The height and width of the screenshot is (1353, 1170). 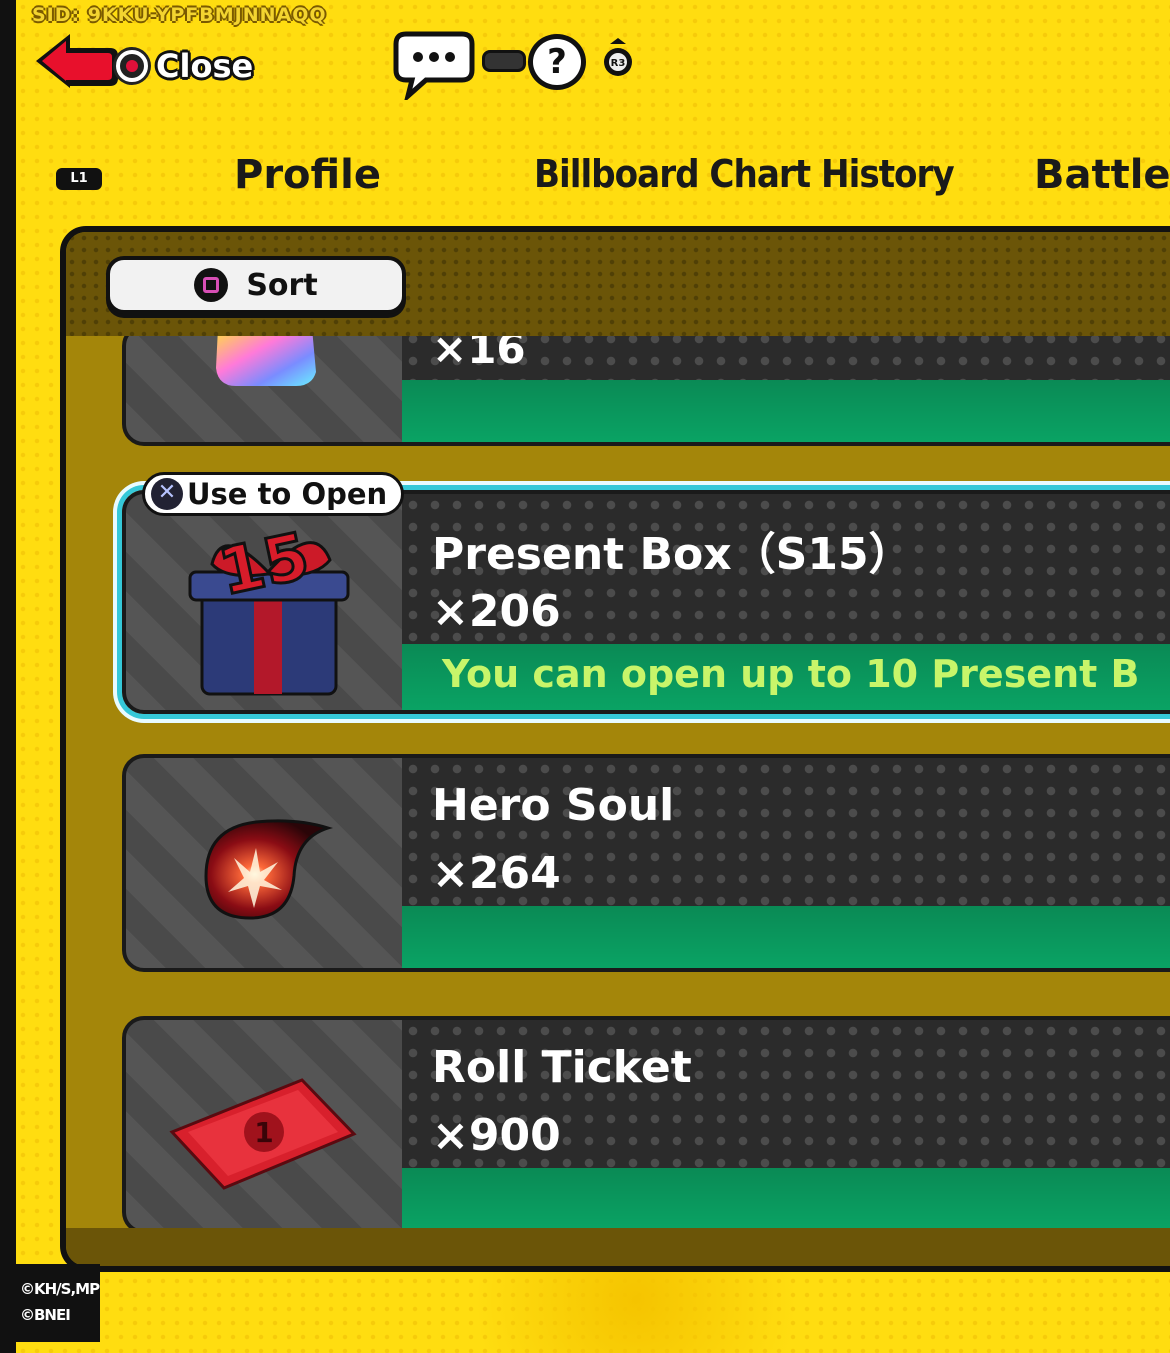 I want to click on copyright-line-1: ©KH/S,MP, so click(x=60, y=1289).